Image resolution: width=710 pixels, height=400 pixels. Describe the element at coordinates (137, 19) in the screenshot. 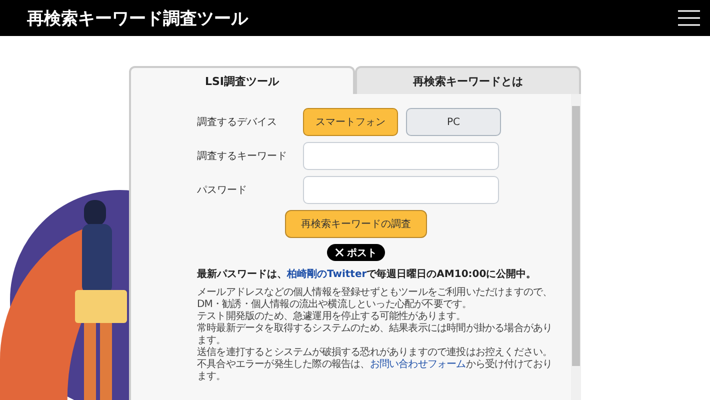

I see `site-title: 再検索キーワード調査ツール` at that location.